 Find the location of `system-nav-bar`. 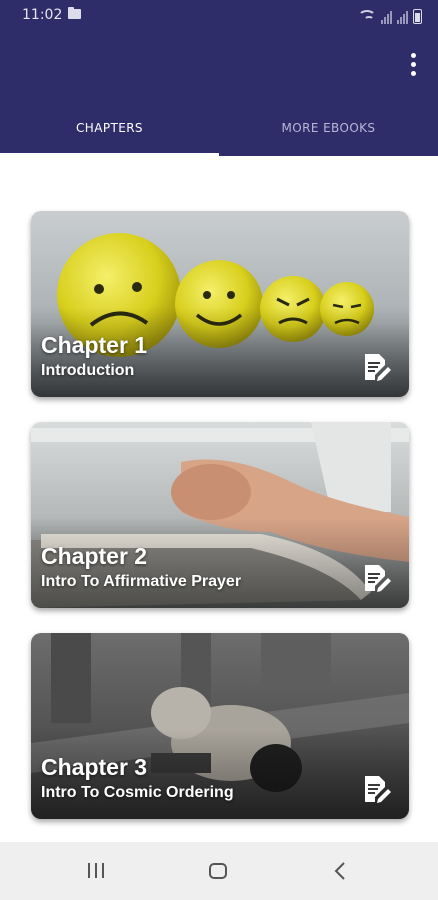

system-nav-bar is located at coordinates (219, 871).